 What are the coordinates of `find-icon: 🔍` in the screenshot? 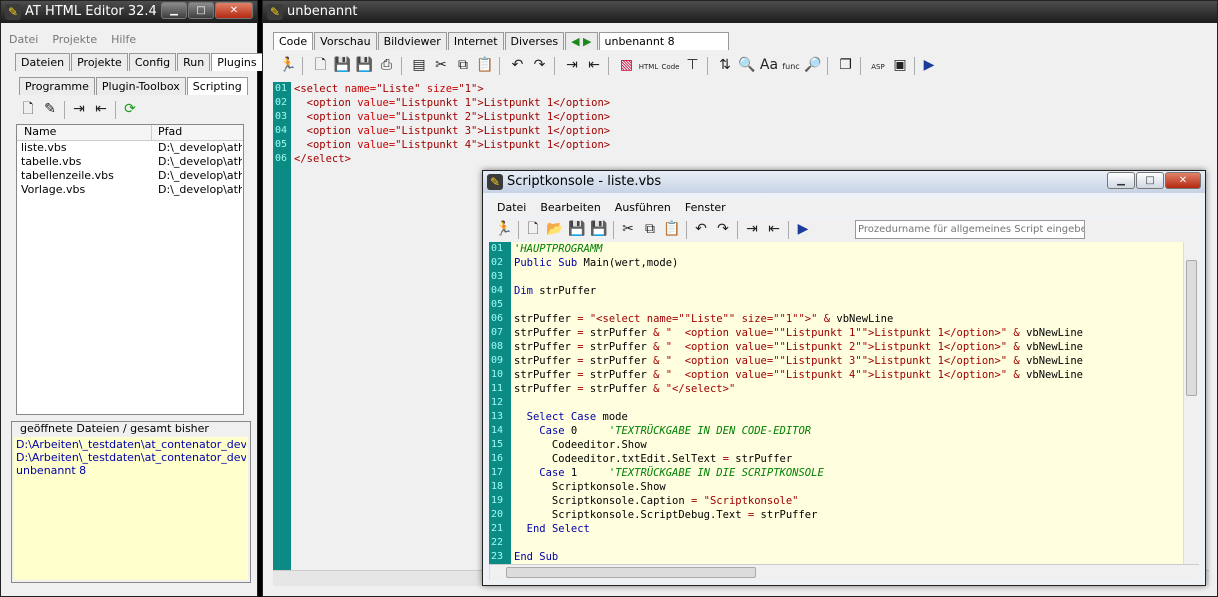 It's located at (747, 65).